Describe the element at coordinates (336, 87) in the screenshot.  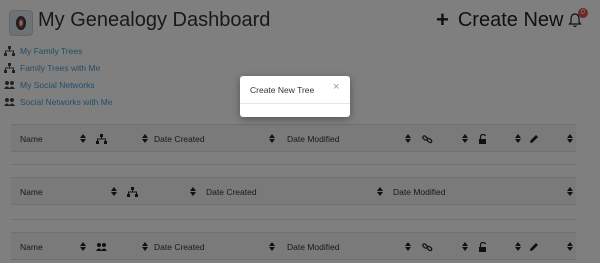
I see `close-icon: ×` at that location.